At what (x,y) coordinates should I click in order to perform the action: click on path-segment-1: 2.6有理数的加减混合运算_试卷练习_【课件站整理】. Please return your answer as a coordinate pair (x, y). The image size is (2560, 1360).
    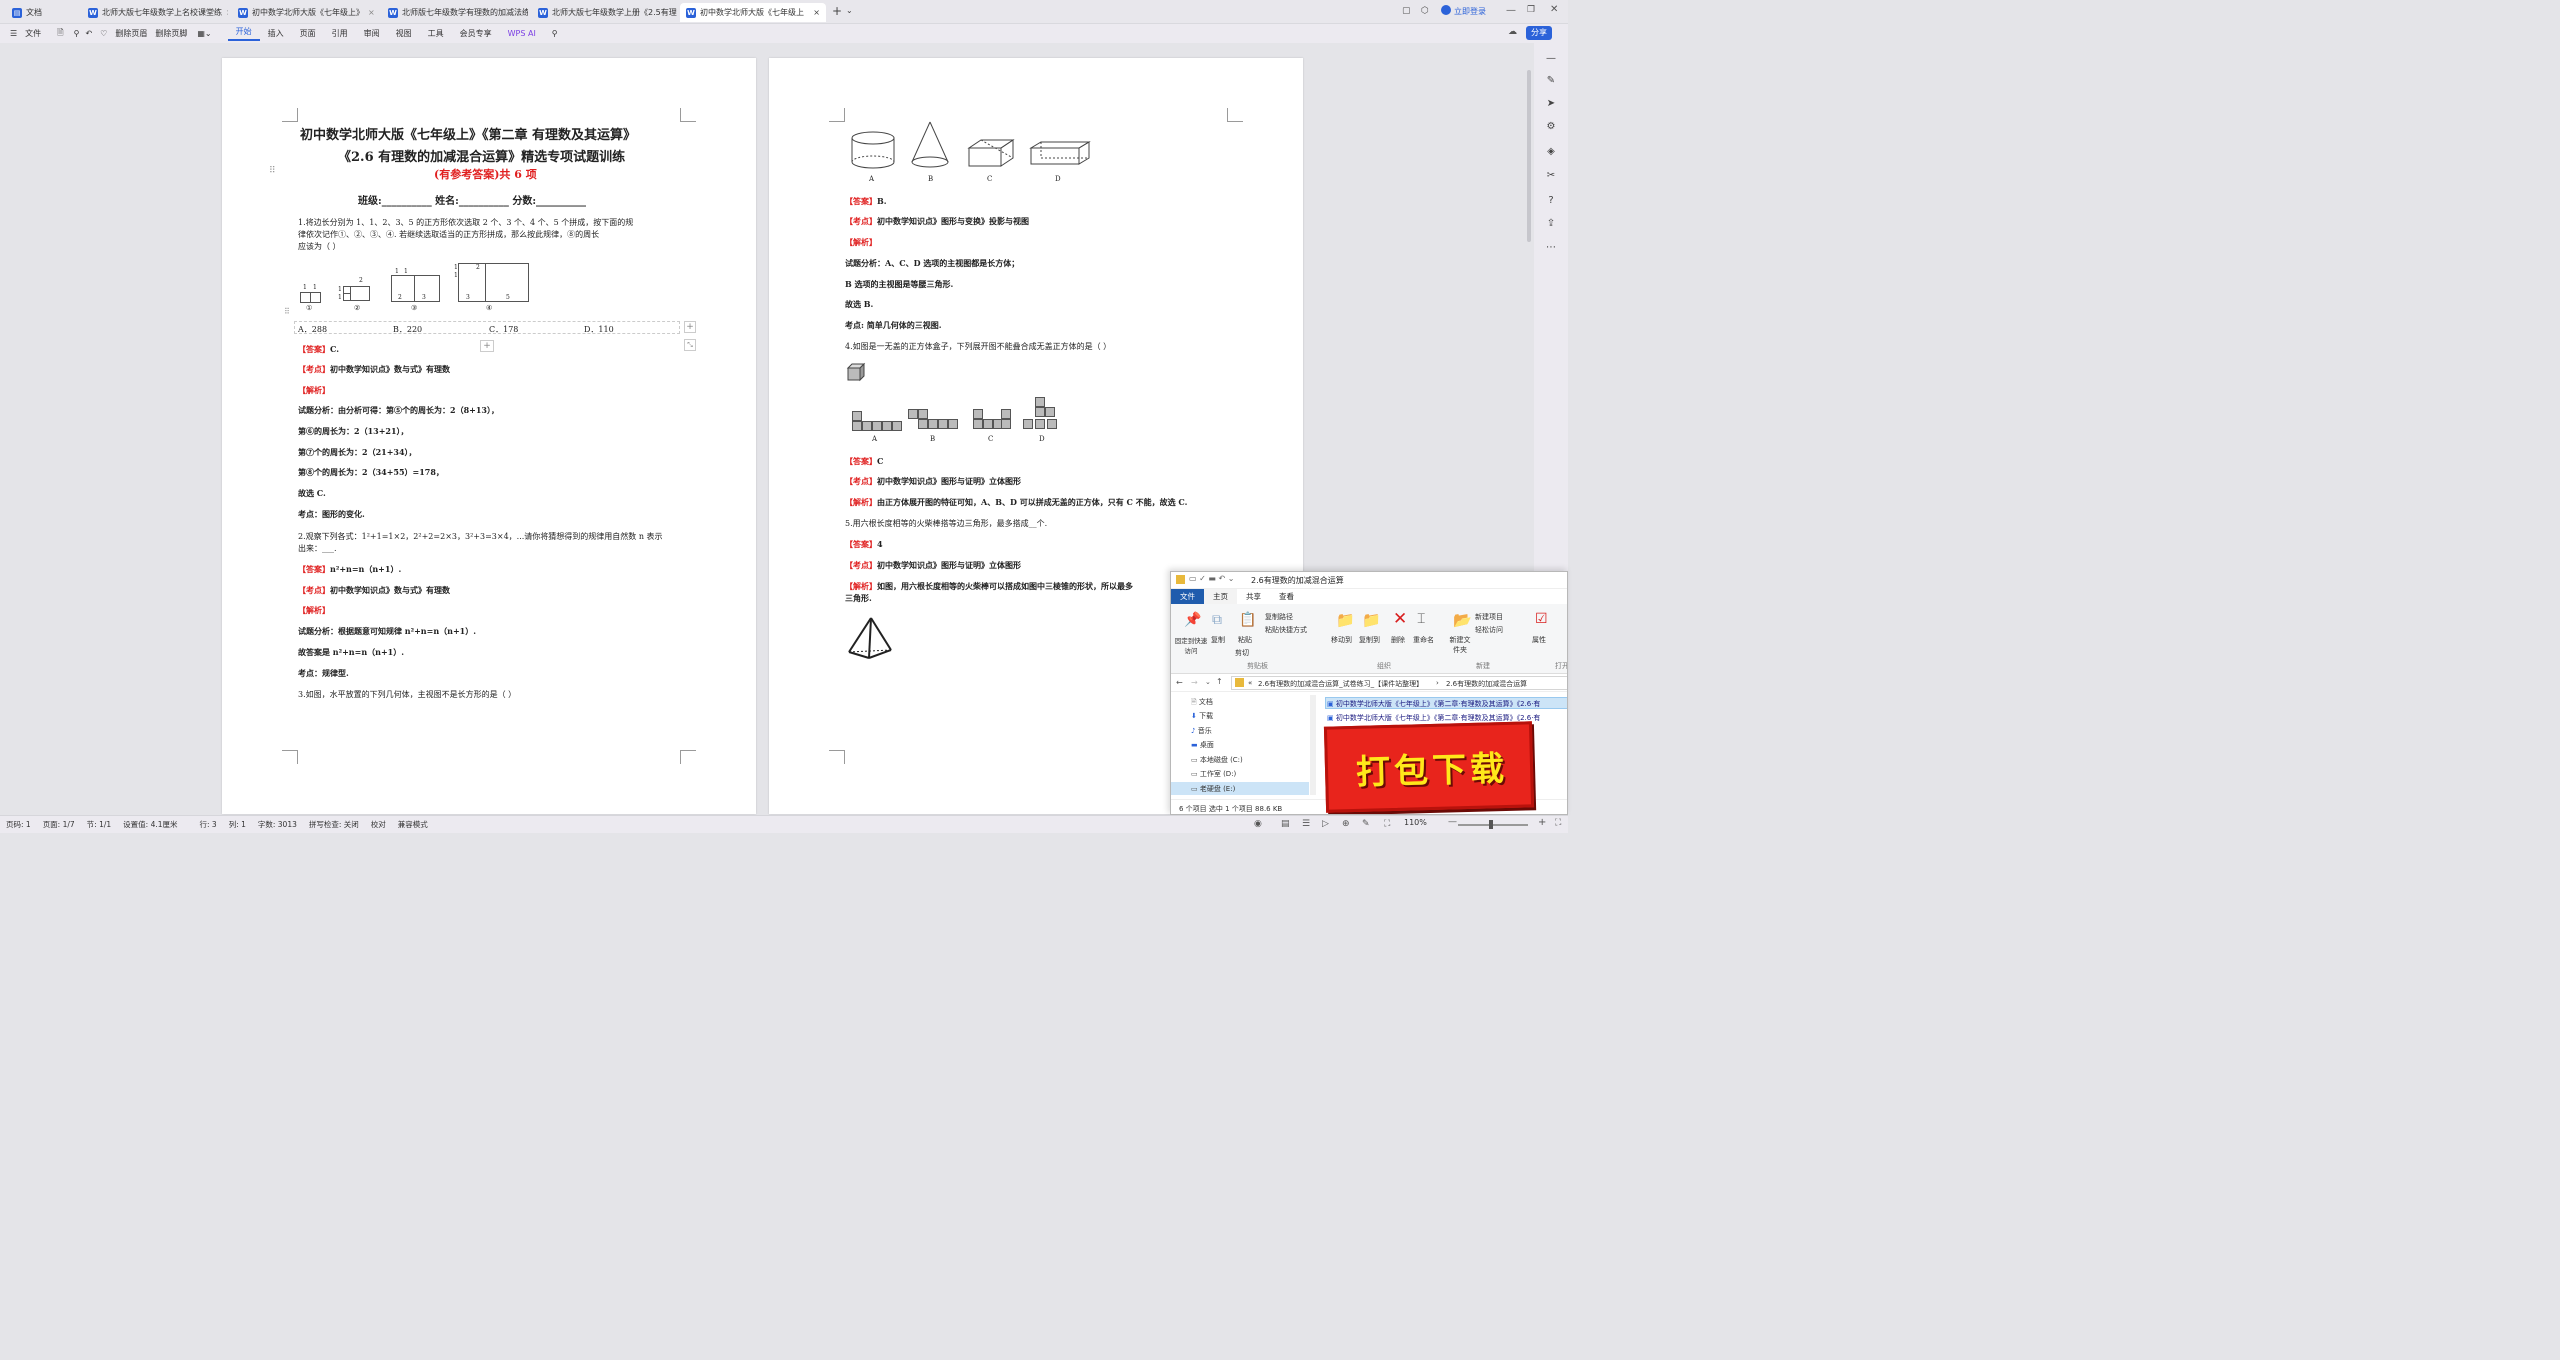
    Looking at the image, I should click on (1340, 684).